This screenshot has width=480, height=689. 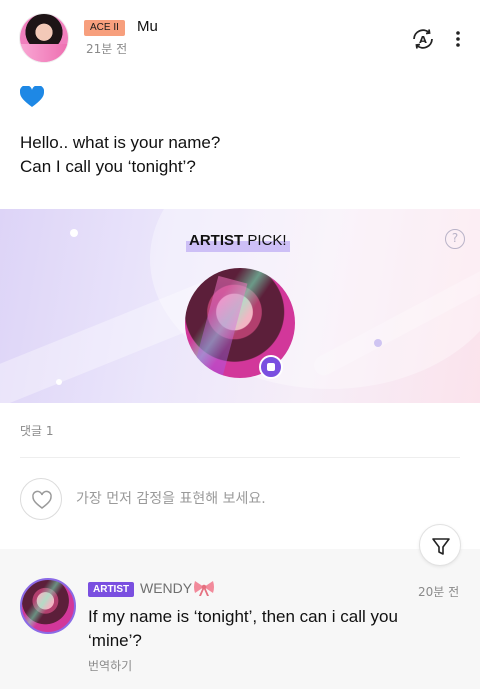 What do you see at coordinates (204, 588) in the screenshot?
I see `ribbon-emoji` at bounding box center [204, 588].